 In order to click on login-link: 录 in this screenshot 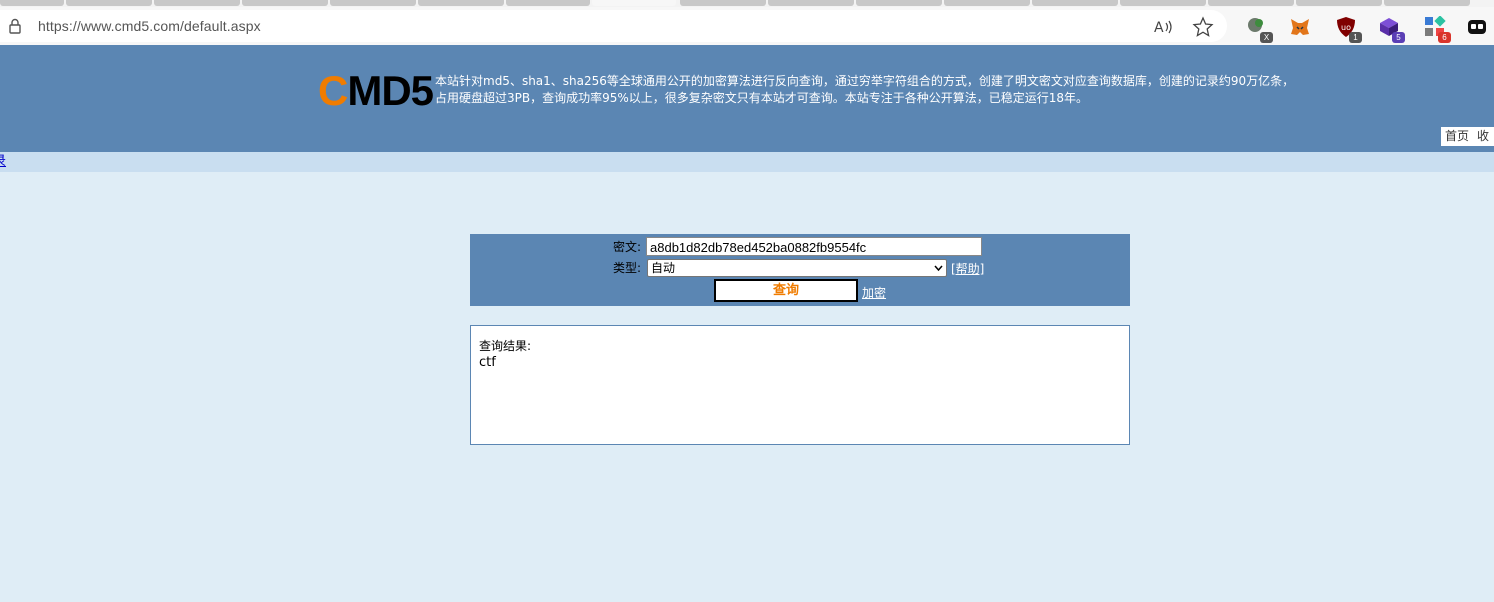, I will do `click(3, 162)`.